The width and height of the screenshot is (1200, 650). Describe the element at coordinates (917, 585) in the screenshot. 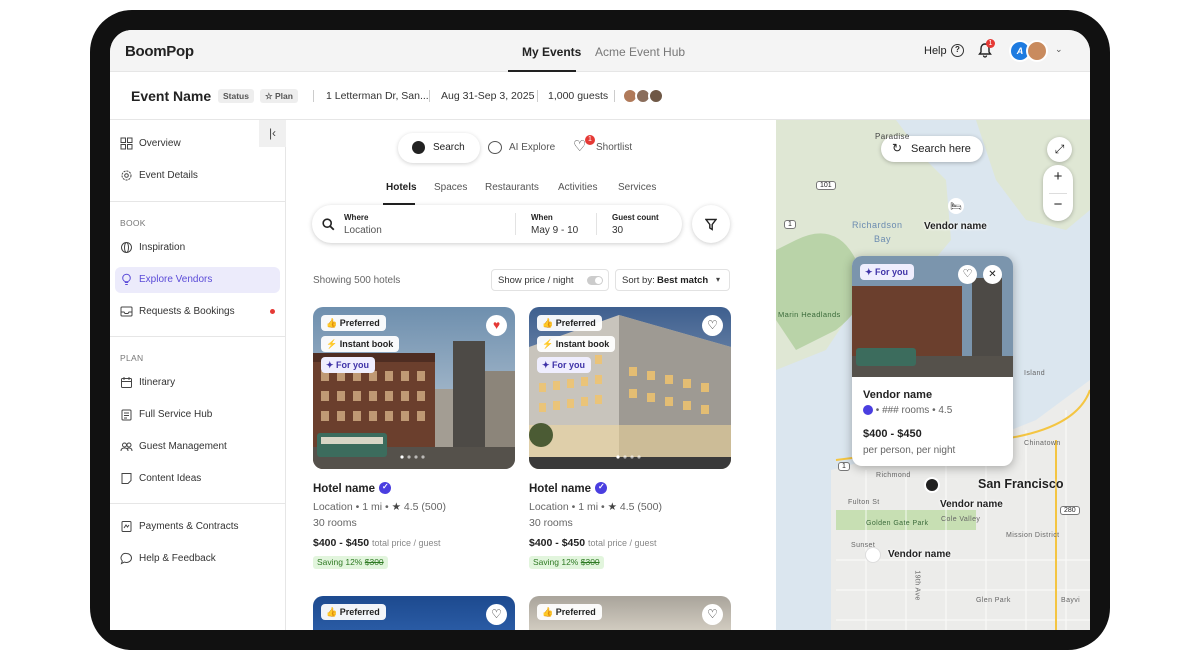

I see `map-place-label: 19th Ave` at that location.